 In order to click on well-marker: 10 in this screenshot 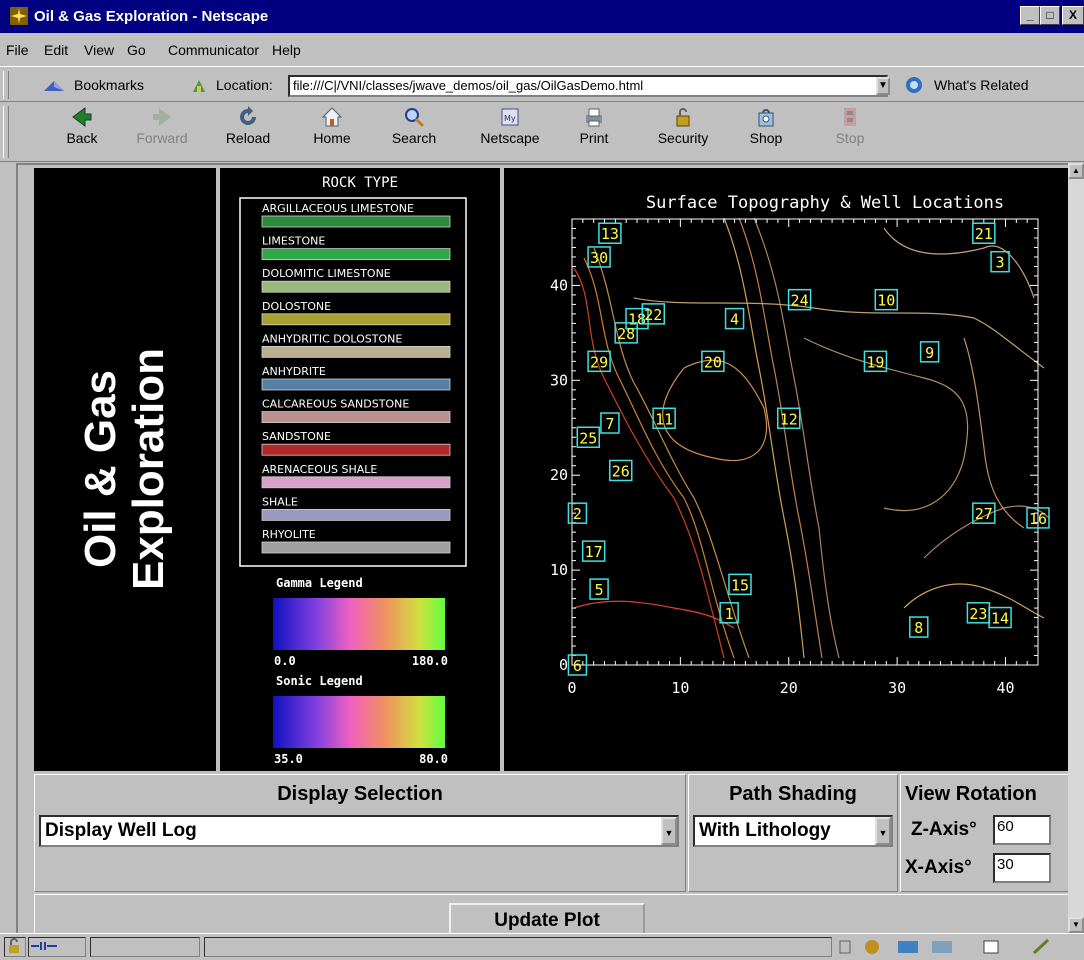, I will do `click(886, 299)`.